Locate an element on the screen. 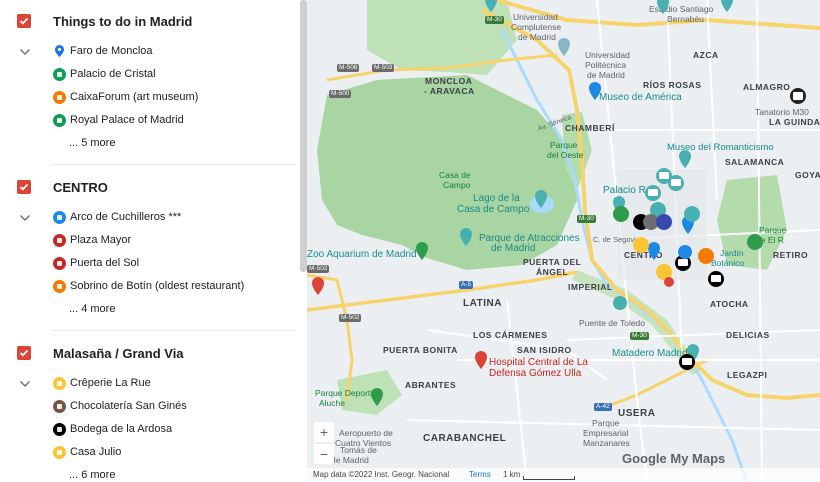  map-label: MONCLOA is located at coordinates (449, 81).